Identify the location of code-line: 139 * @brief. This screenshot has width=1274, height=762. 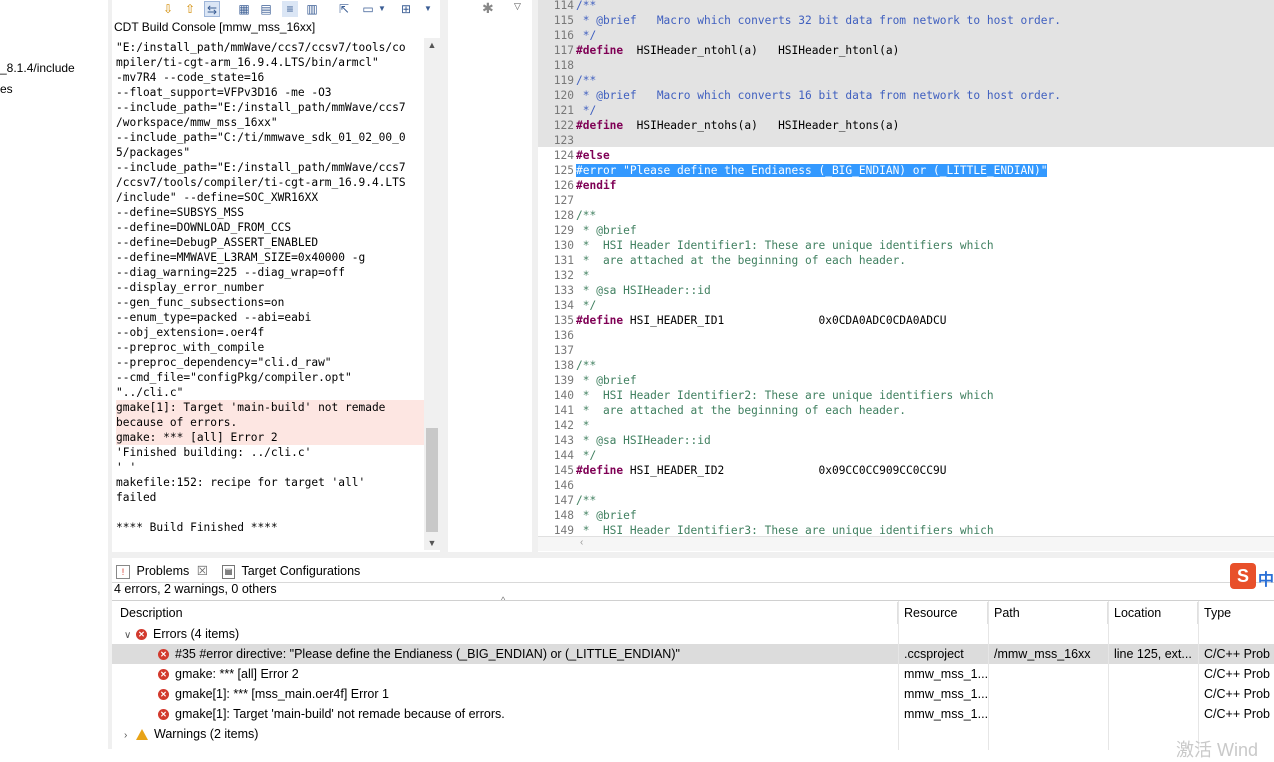
(906, 380).